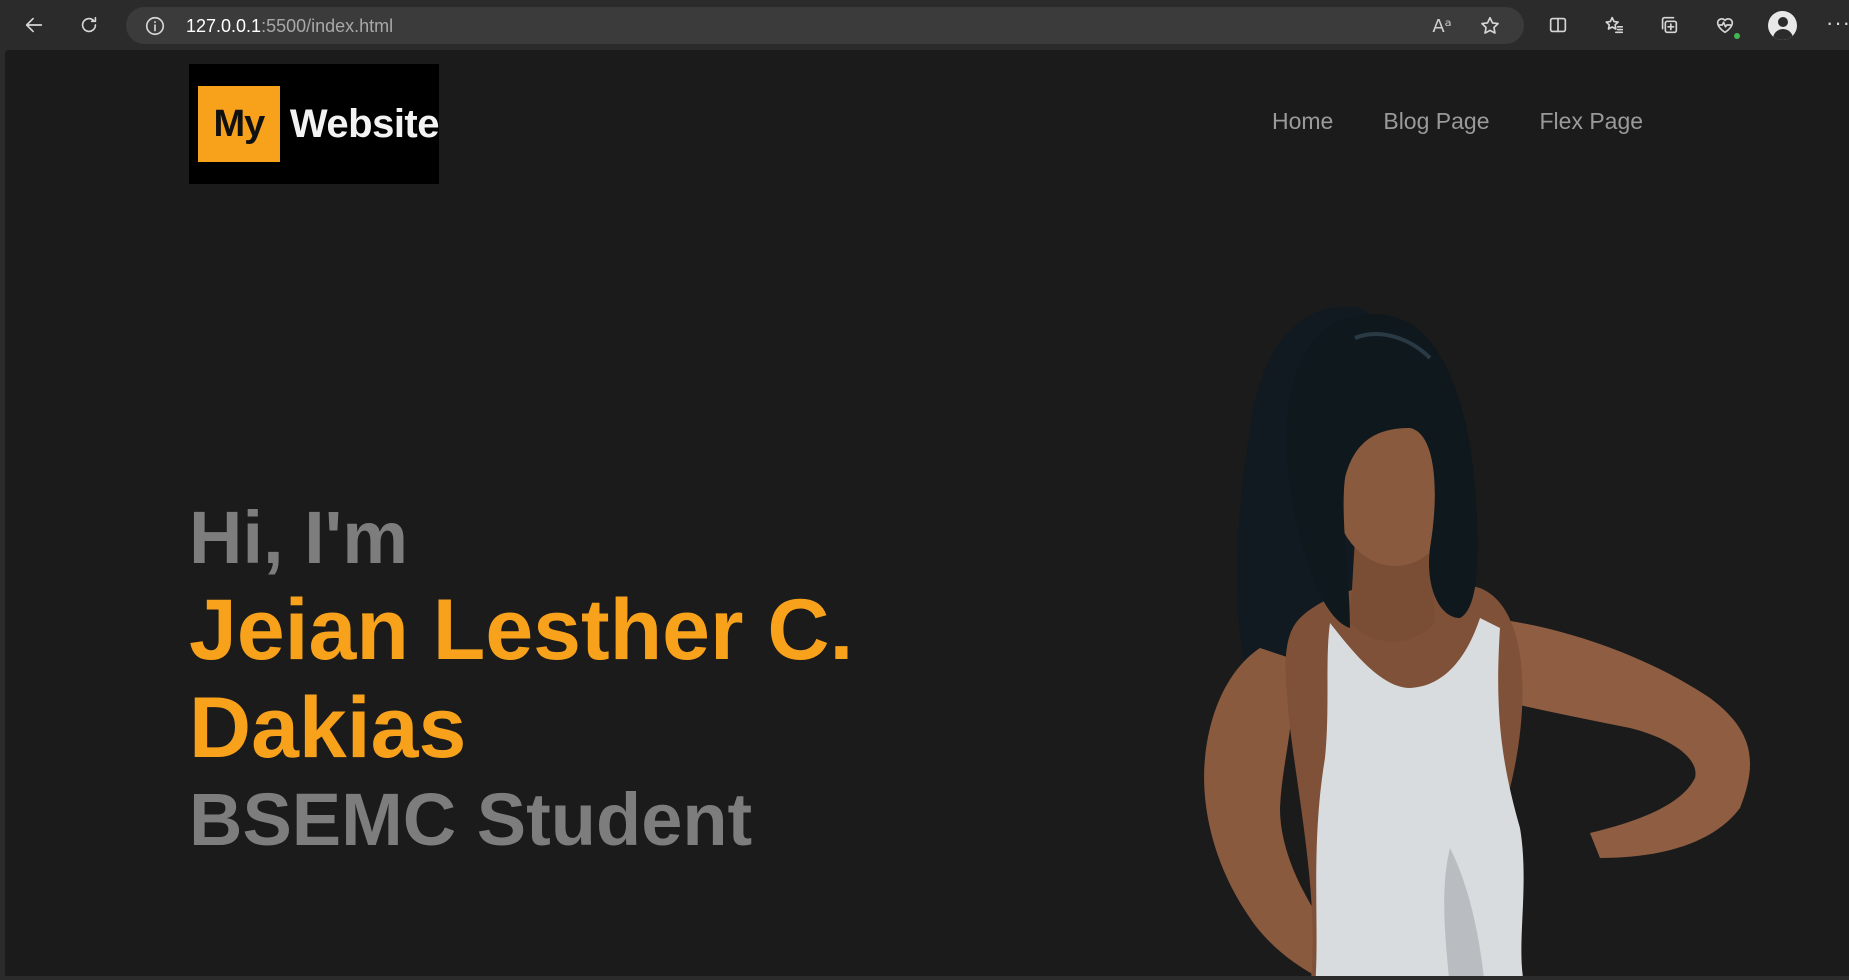 This screenshot has width=1849, height=980. What do you see at coordinates (364, 123) in the screenshot?
I see `logo-website-text: Website` at bounding box center [364, 123].